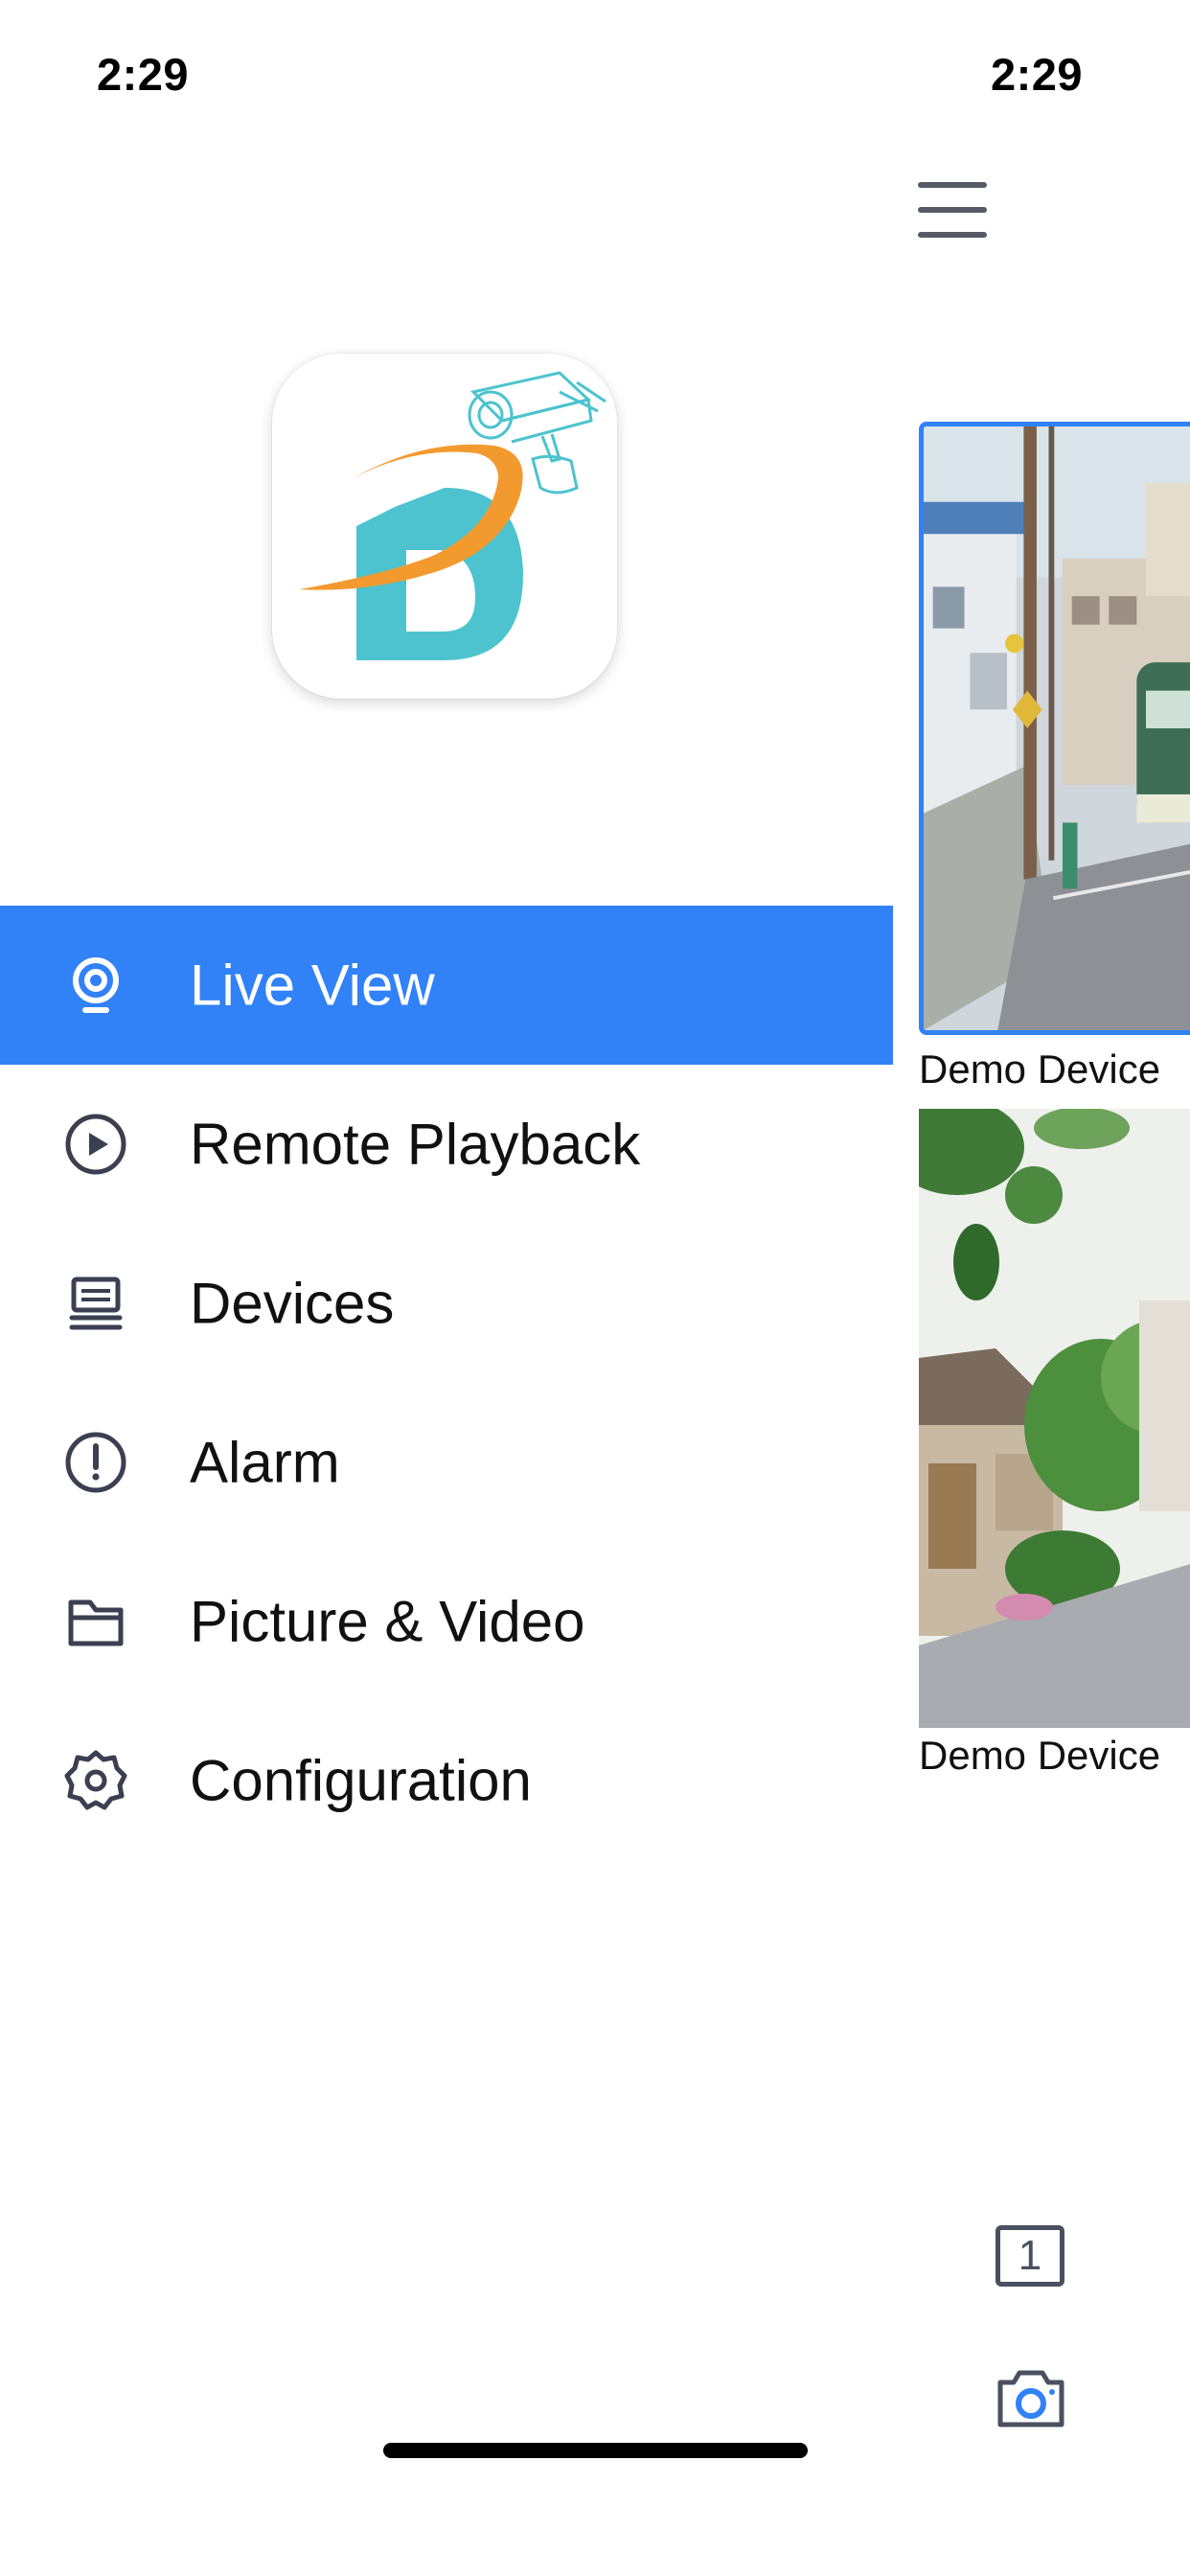 This screenshot has height=2576, width=1190. Describe the element at coordinates (416, 1144) in the screenshot. I see `menu-item-label: Remote Playback` at that location.